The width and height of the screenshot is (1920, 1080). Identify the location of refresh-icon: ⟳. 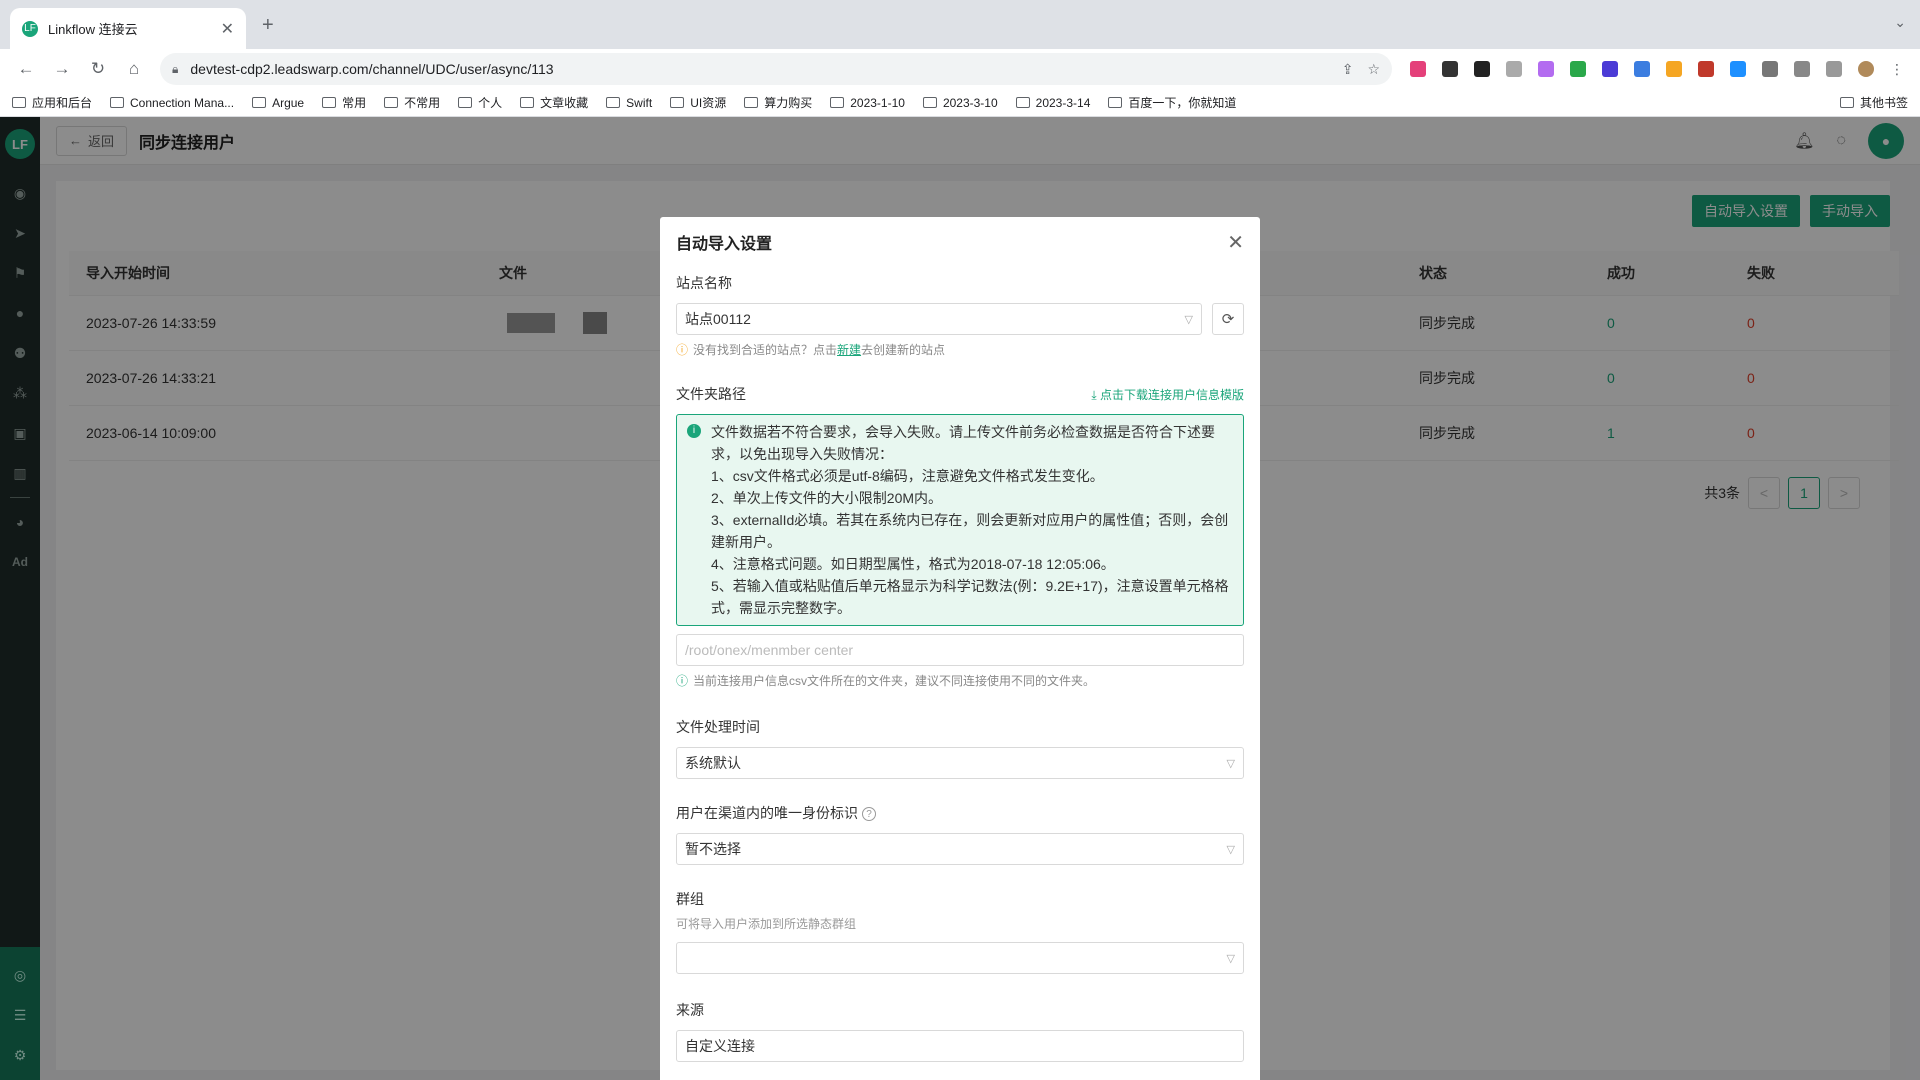
(1228, 319).